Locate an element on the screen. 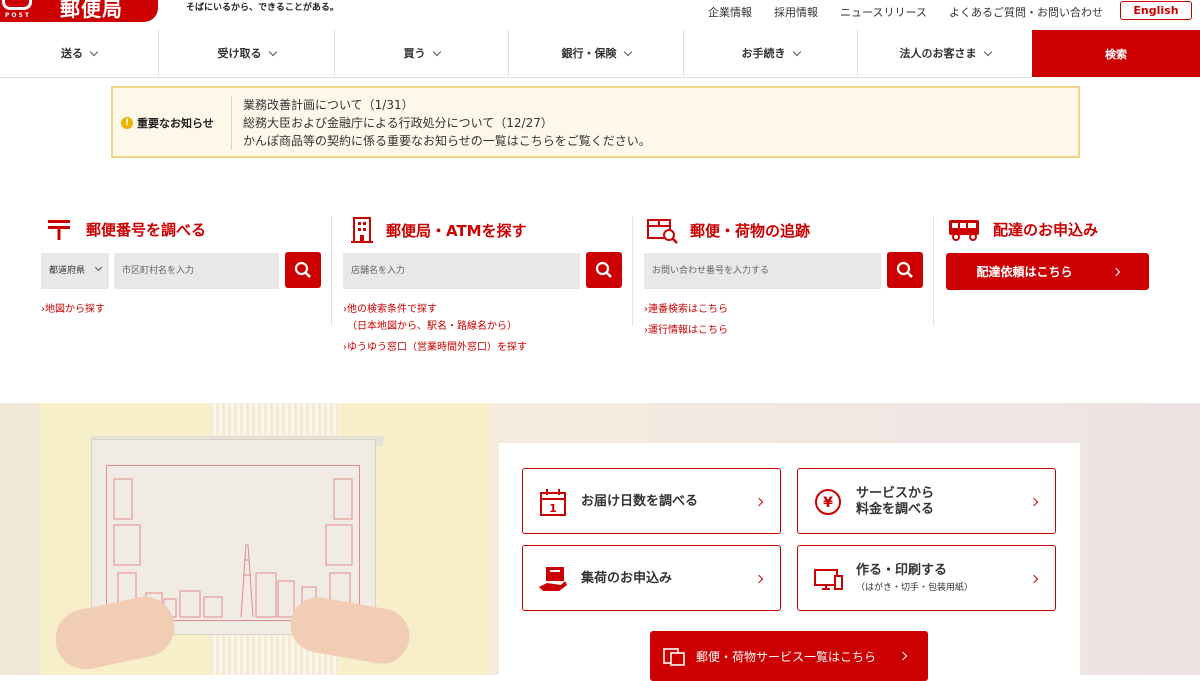 The width and height of the screenshot is (1200, 681). link-careers: 採用情報 is located at coordinates (796, 12).